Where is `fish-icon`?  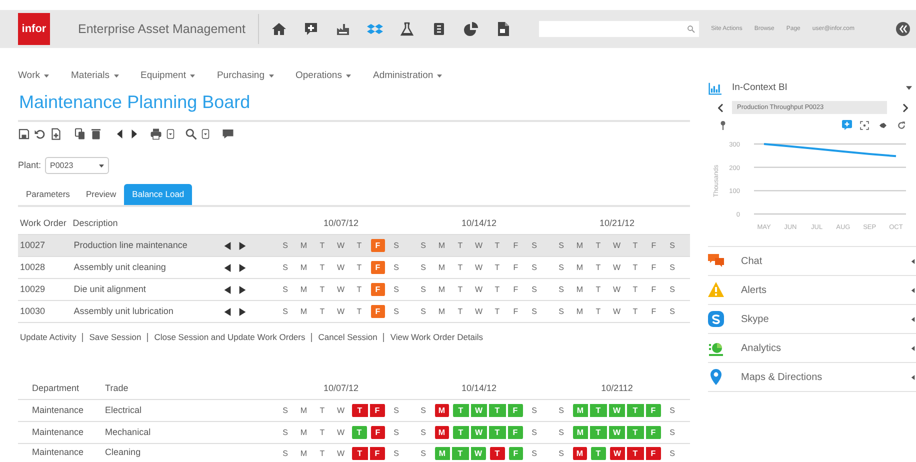
fish-icon is located at coordinates (883, 125).